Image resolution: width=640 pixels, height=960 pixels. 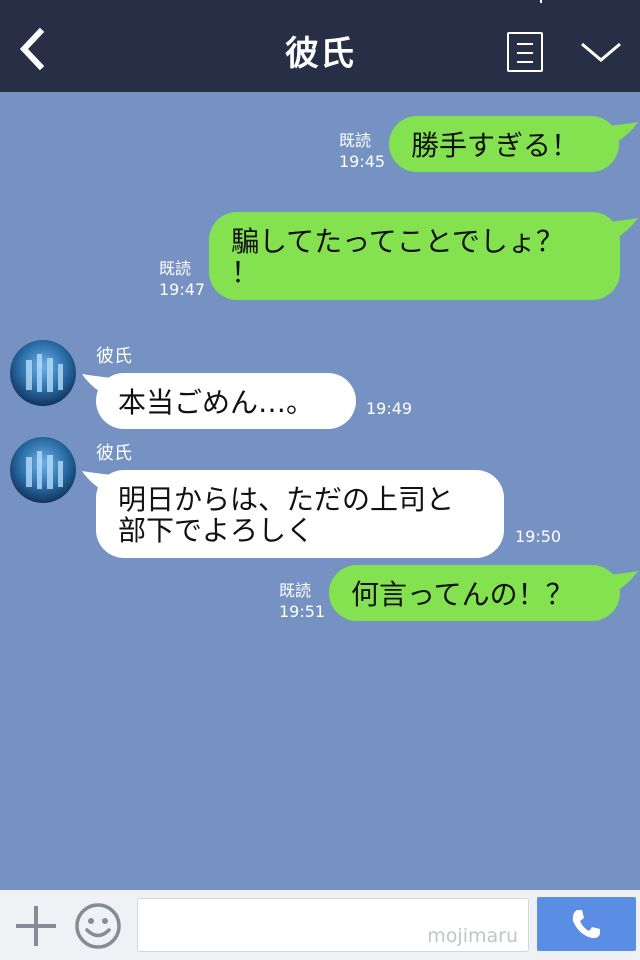 I want to click on read-receipt: 既読 19:47, so click(x=182, y=279).